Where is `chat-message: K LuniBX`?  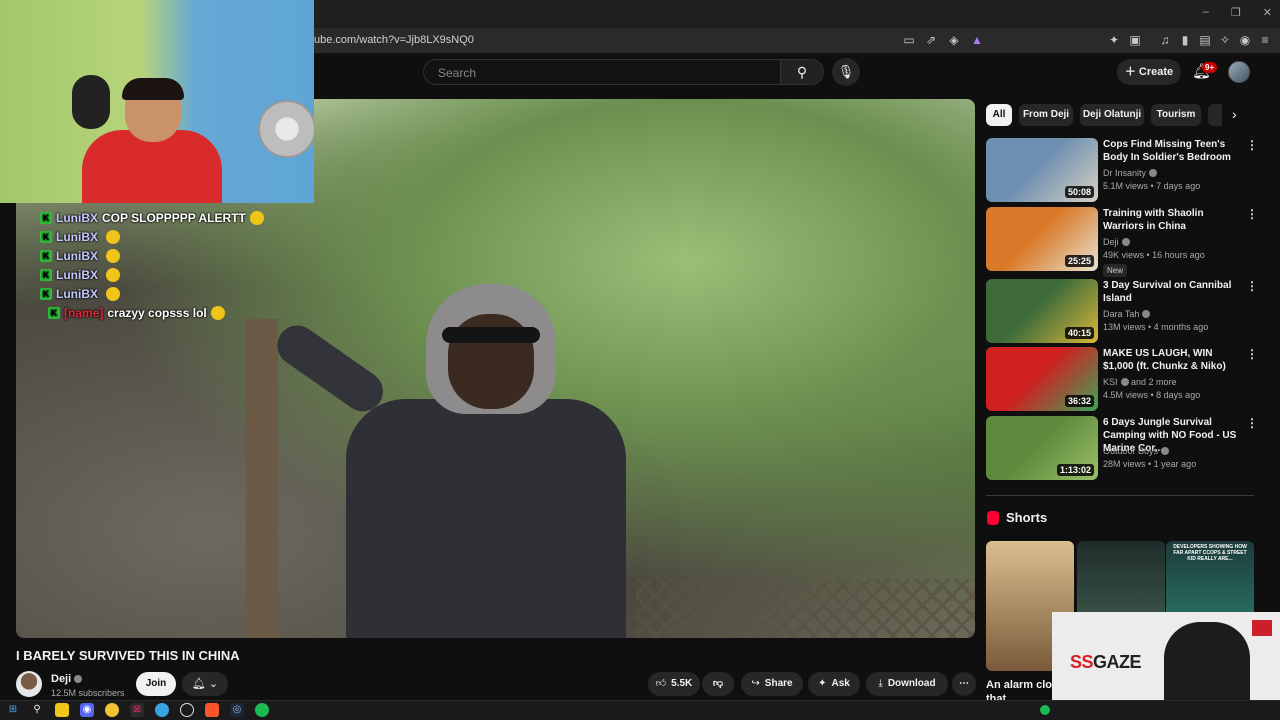
chat-message: K LuniBX is located at coordinates (160, 293).